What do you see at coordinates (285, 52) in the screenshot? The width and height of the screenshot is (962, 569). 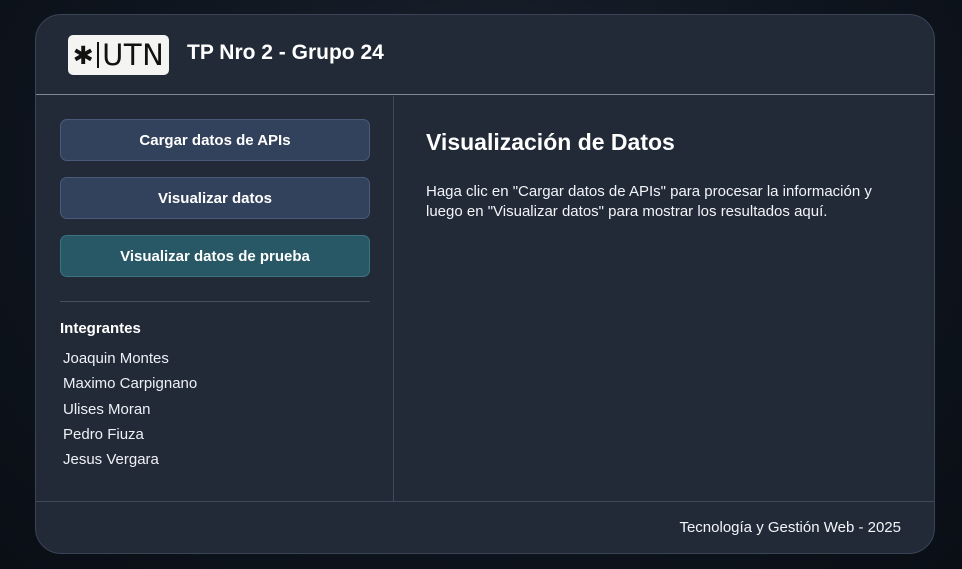 I see `page-title: TP Nro 2 - Grupo 24` at bounding box center [285, 52].